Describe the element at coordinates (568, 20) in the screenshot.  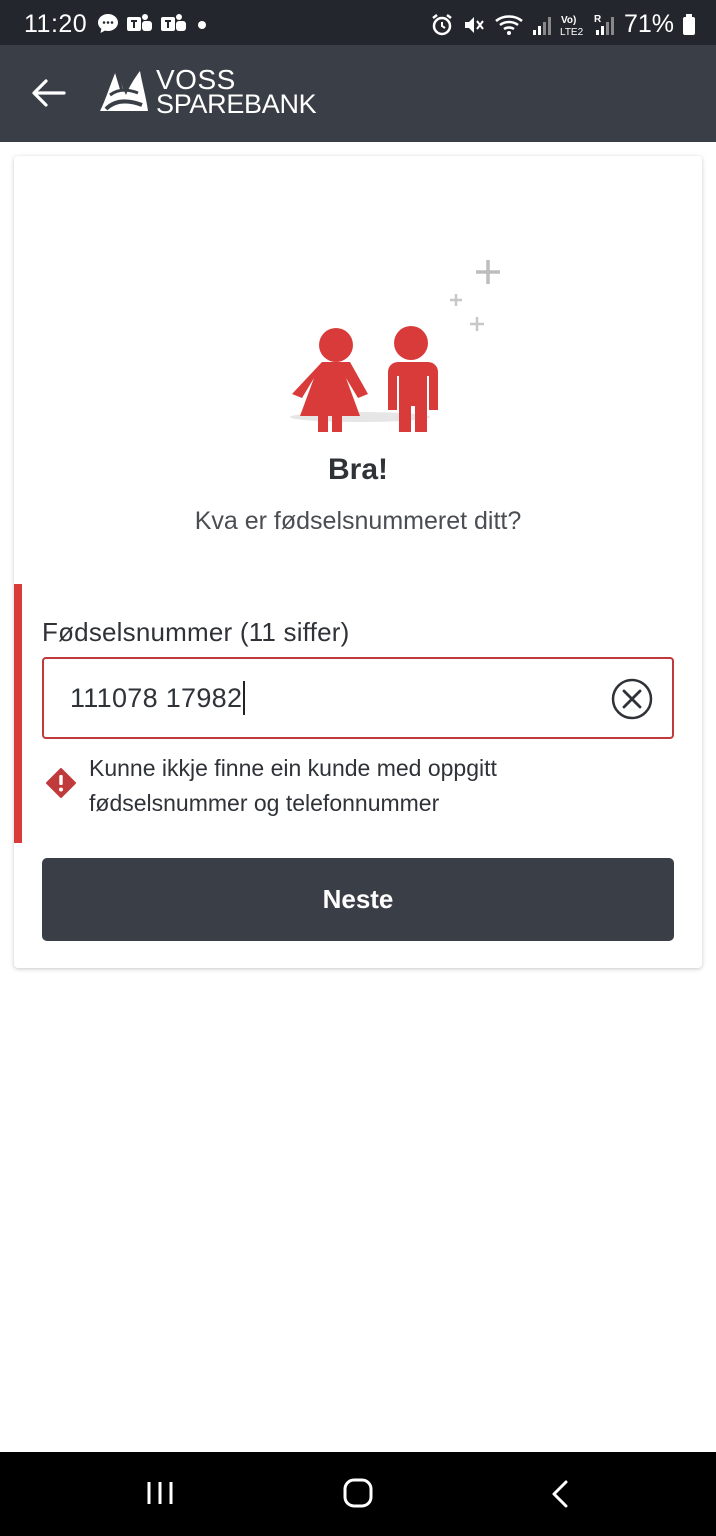
I see `svg-text: Vo)` at that location.